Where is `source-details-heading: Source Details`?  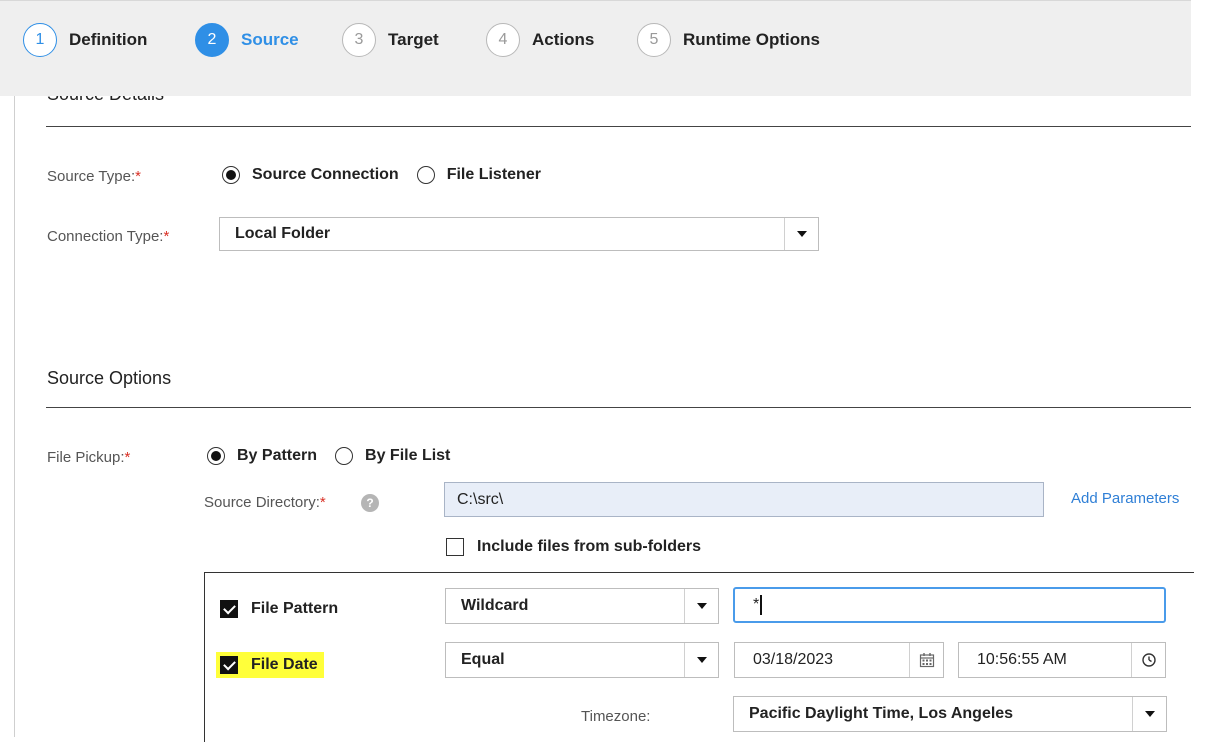 source-details-heading: Source Details is located at coordinates (197, 102).